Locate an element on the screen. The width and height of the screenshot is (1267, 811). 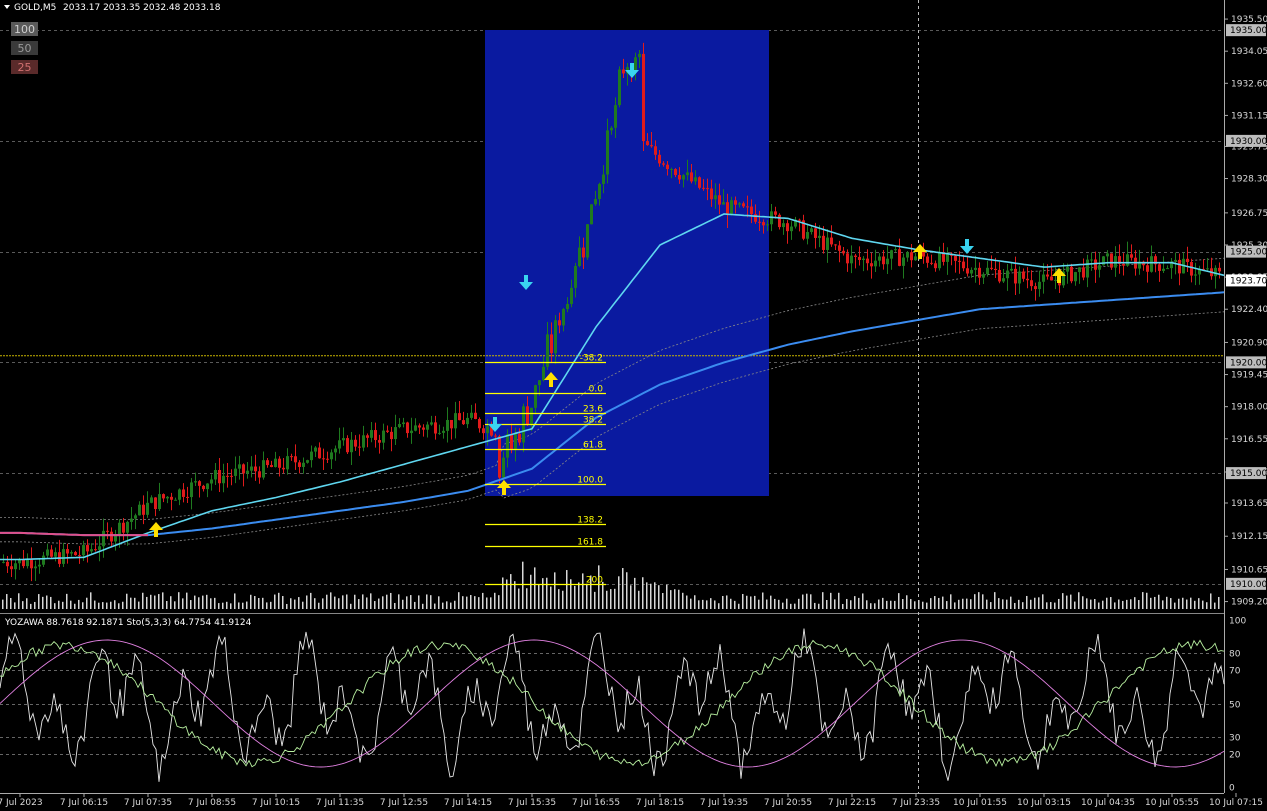
zoom-buttons: 100 50 25 is located at coordinates (24, 48).